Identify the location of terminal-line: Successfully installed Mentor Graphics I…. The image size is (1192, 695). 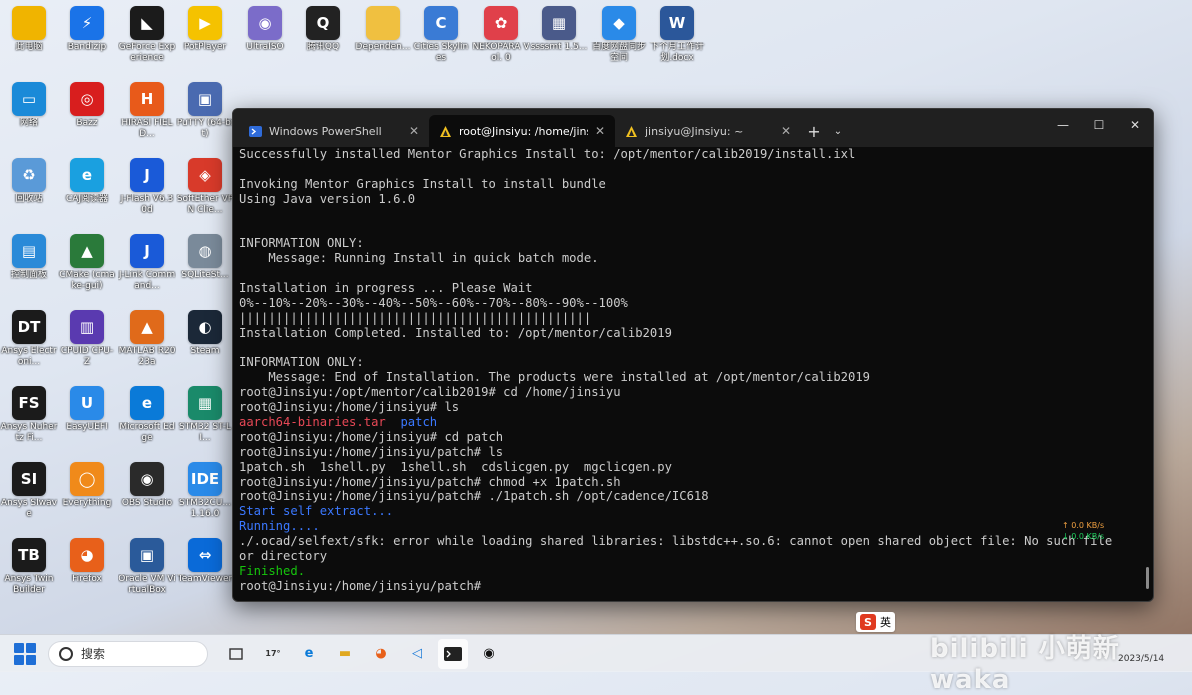
(547, 154).